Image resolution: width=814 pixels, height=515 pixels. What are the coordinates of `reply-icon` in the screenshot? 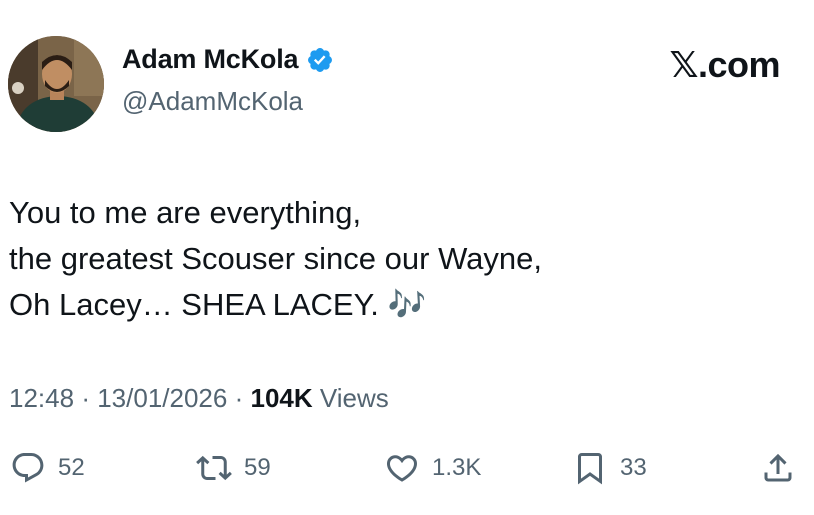 It's located at (28, 468).